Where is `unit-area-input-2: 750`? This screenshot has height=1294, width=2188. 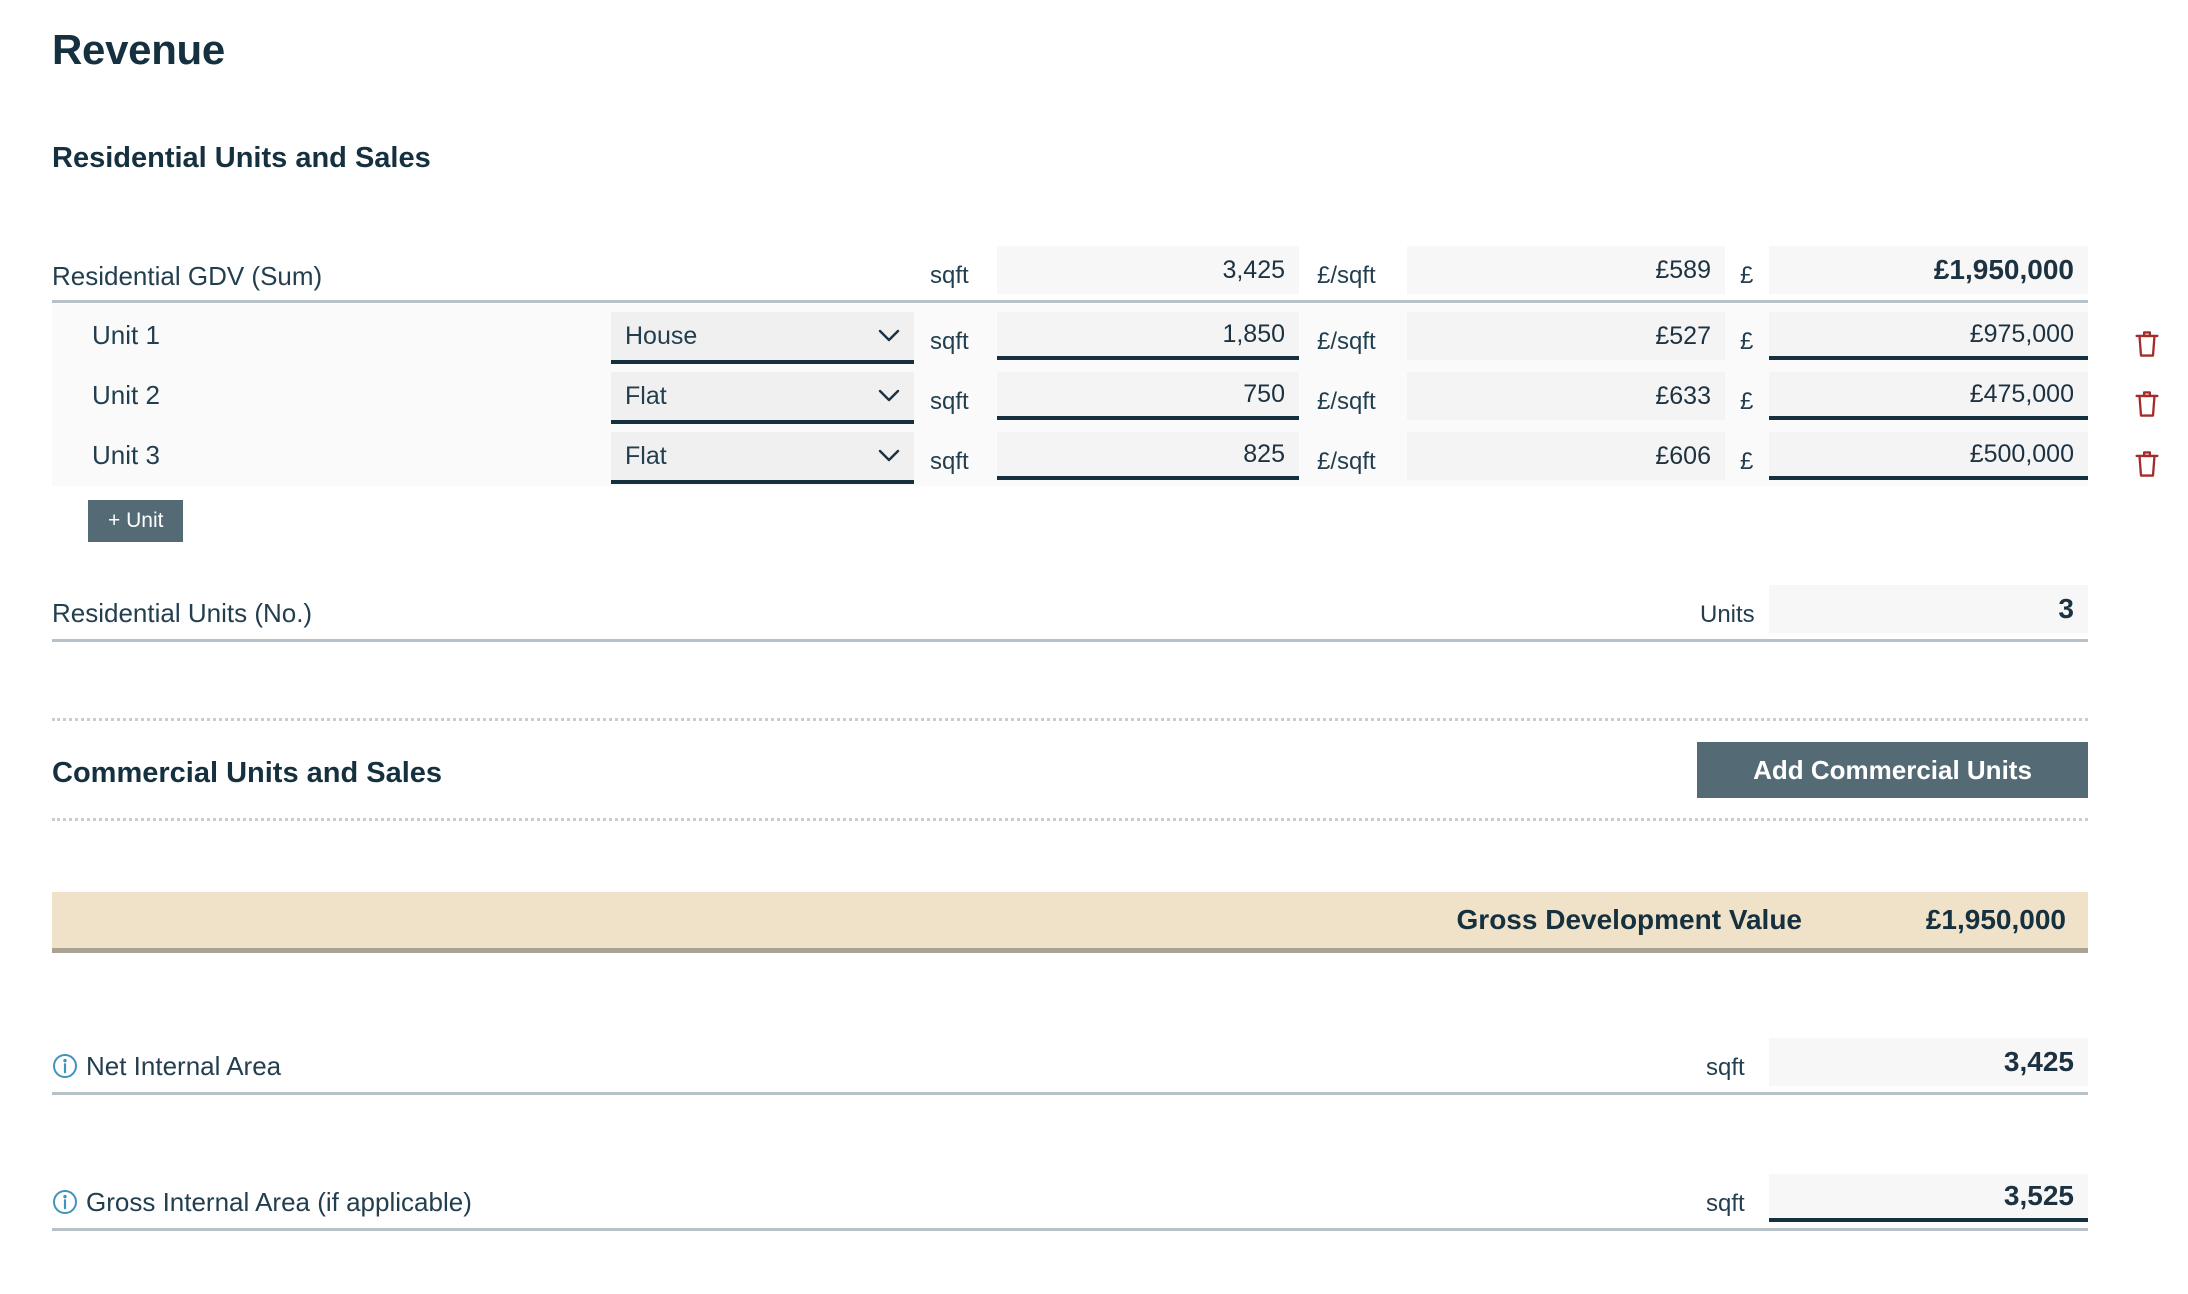
unit-area-input-2: 750 is located at coordinates (1148, 396).